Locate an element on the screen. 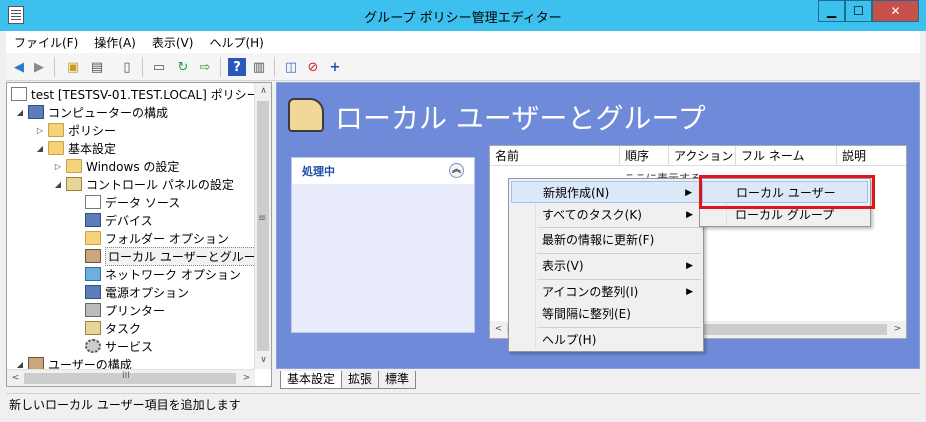  menu-item-new: 新規作成(N) ▶ is located at coordinates (606, 192).